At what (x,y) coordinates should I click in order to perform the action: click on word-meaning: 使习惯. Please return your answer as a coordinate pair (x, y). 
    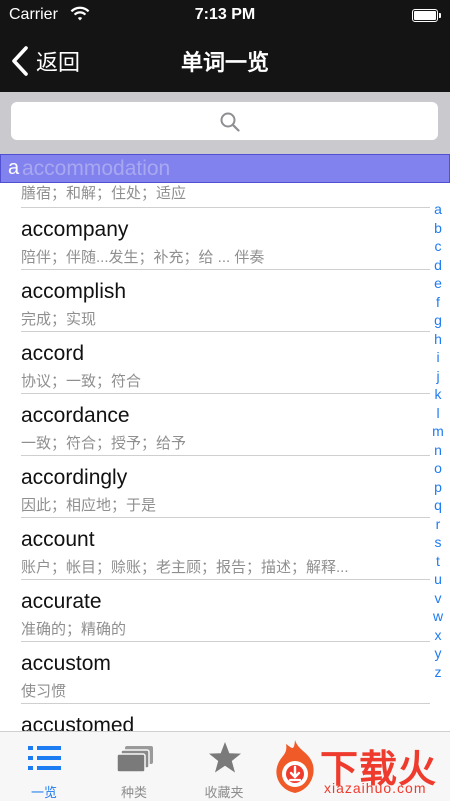
    Looking at the image, I should click on (44, 691).